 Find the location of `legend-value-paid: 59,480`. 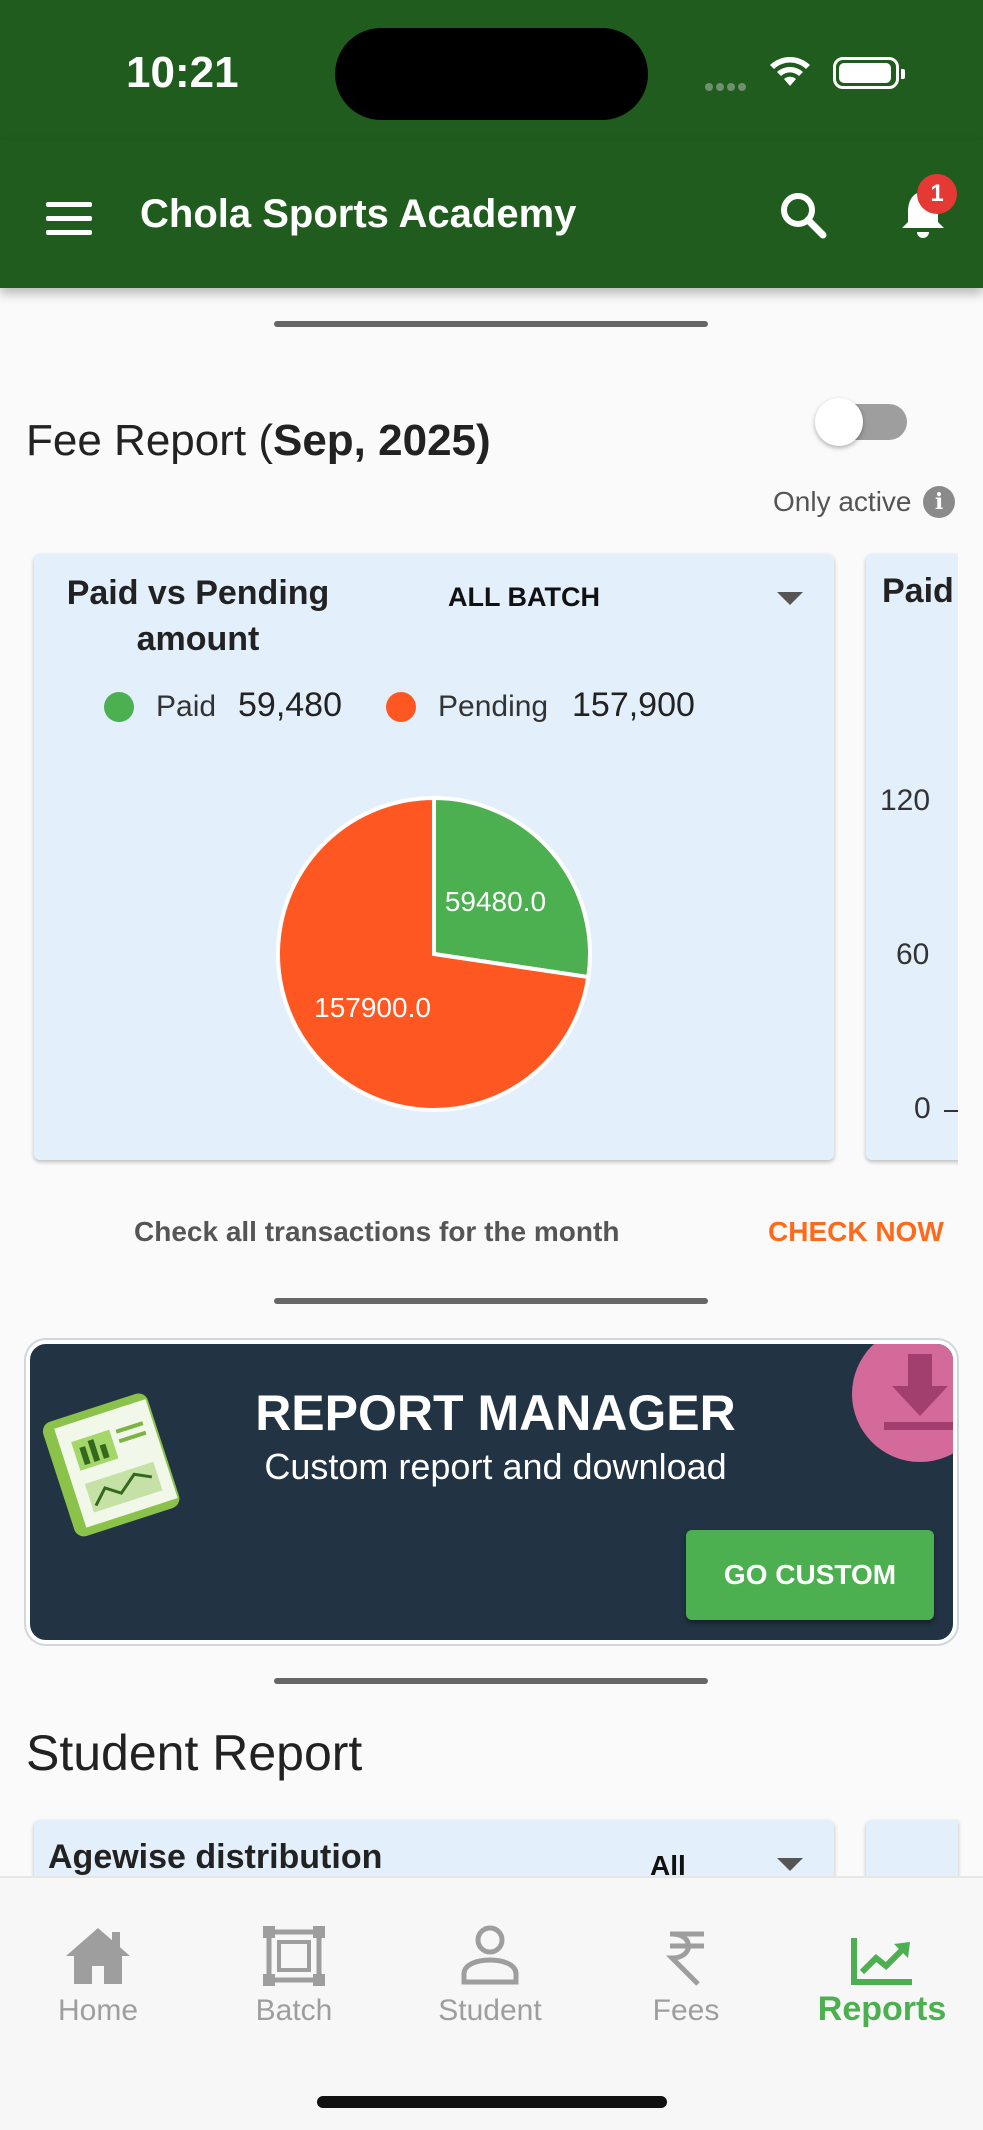

legend-value-paid: 59,480 is located at coordinates (290, 705).